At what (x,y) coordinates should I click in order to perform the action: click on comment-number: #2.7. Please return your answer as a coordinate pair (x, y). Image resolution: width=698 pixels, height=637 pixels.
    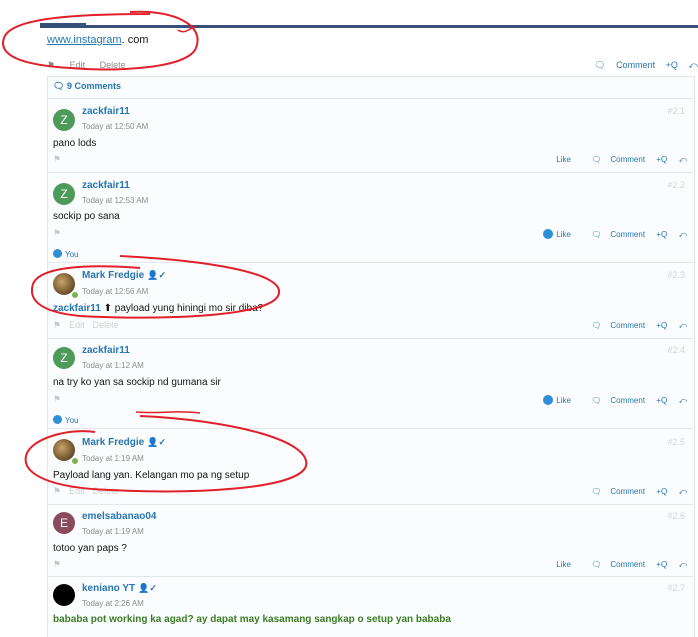
    Looking at the image, I should click on (676, 588).